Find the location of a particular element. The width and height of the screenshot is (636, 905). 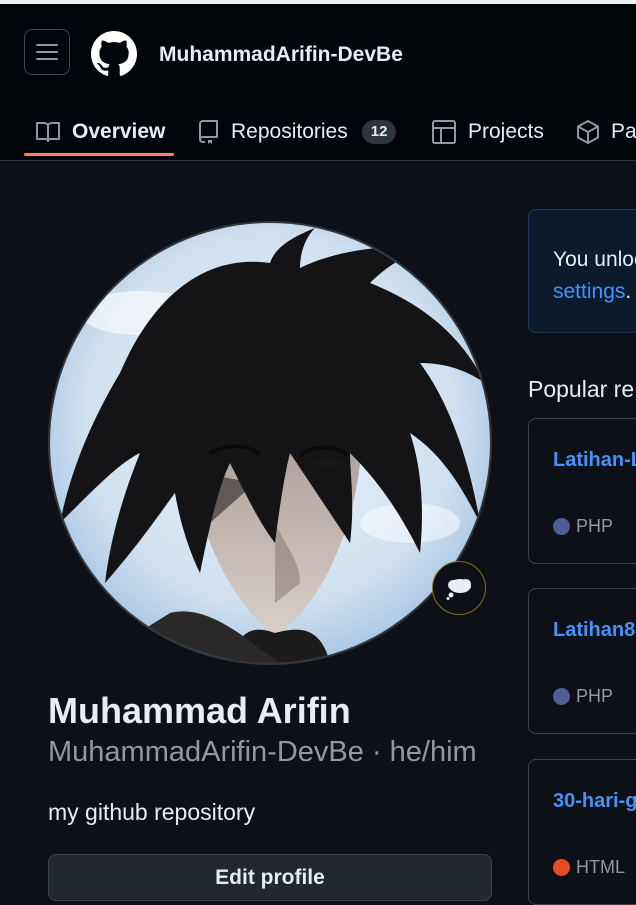

tab-projects: Projects is located at coordinates (488, 132).